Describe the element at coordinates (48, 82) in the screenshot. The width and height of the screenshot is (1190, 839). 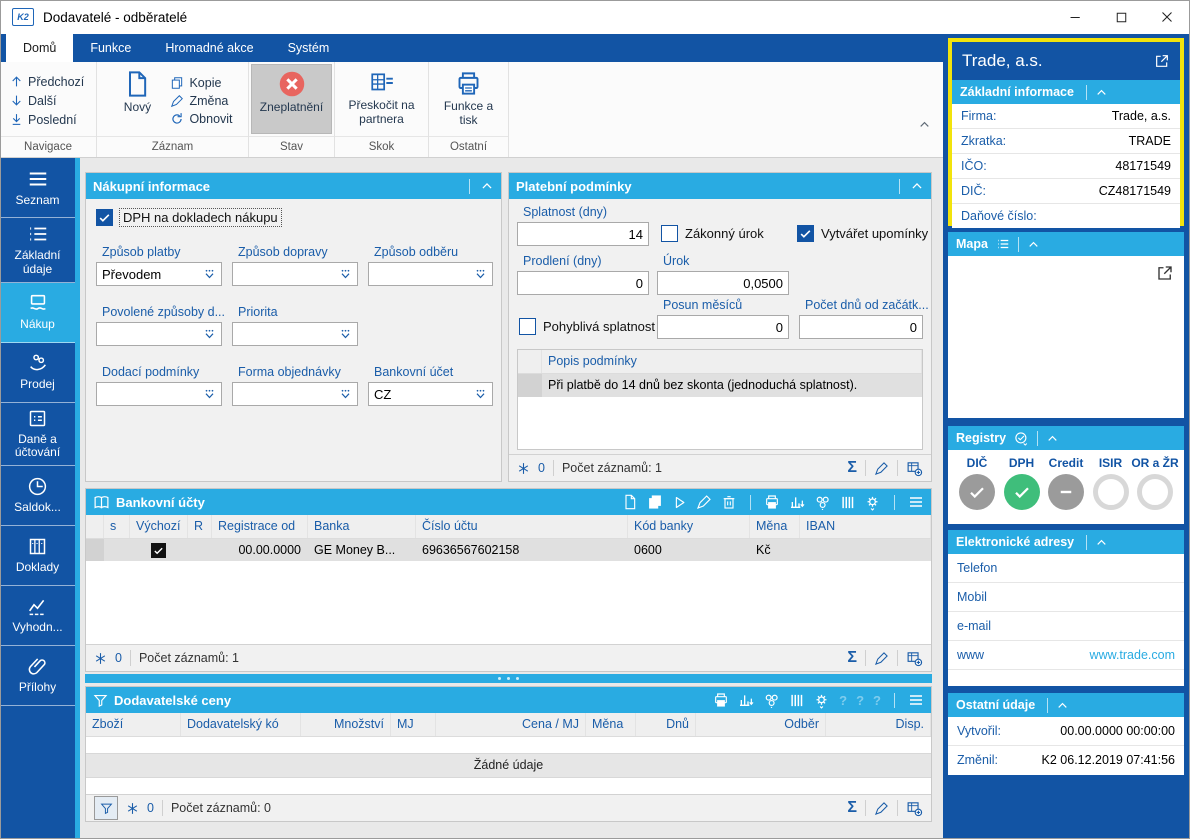
I see `previous-button: Předchozí` at that location.